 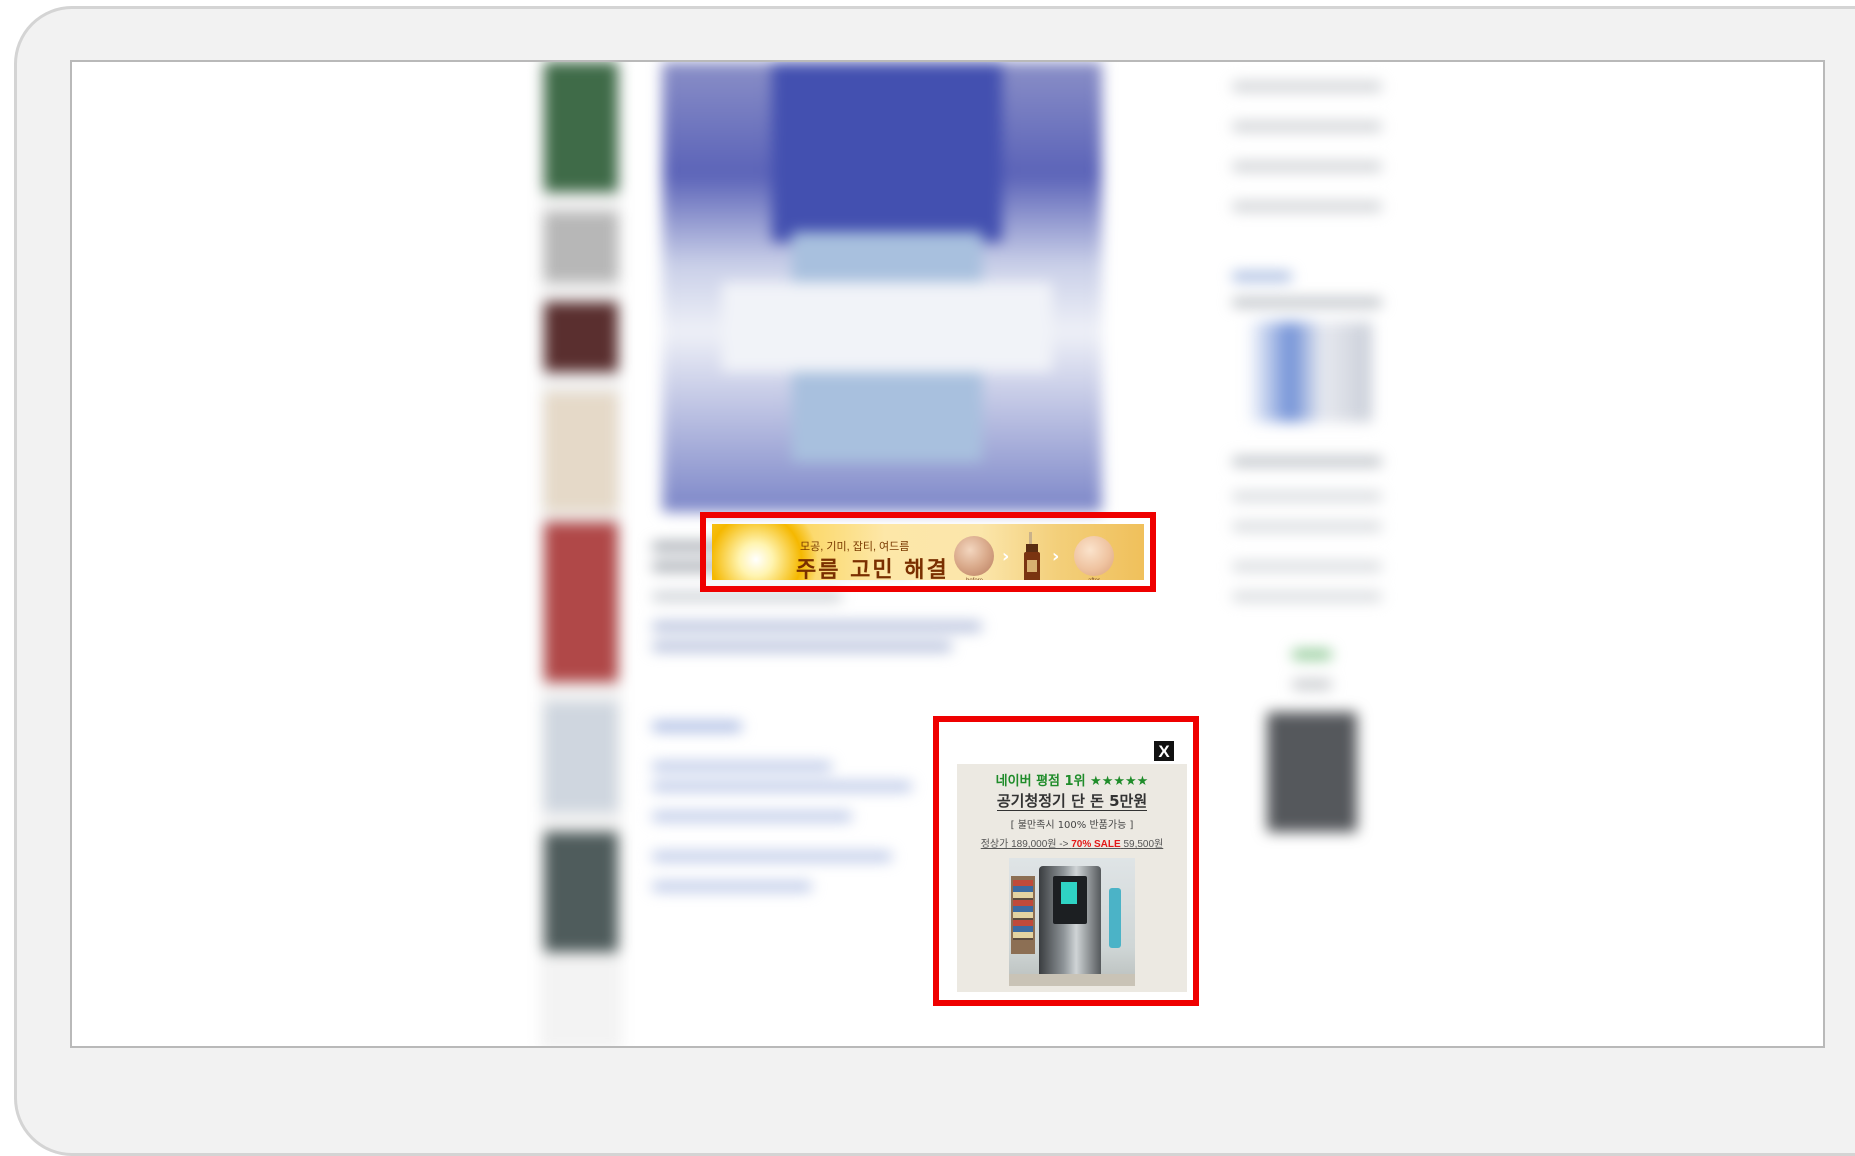 I want to click on after-skin-image, so click(x=1094, y=556).